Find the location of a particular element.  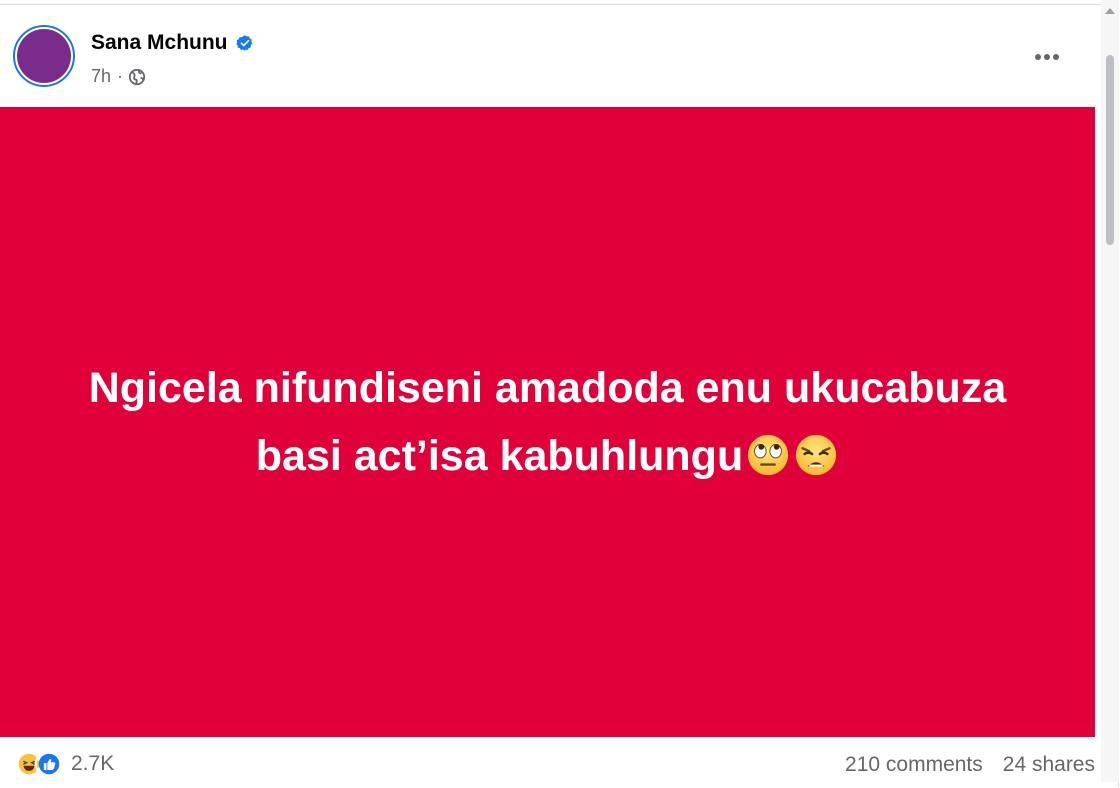

shares-count: 24 shares is located at coordinates (1049, 765).